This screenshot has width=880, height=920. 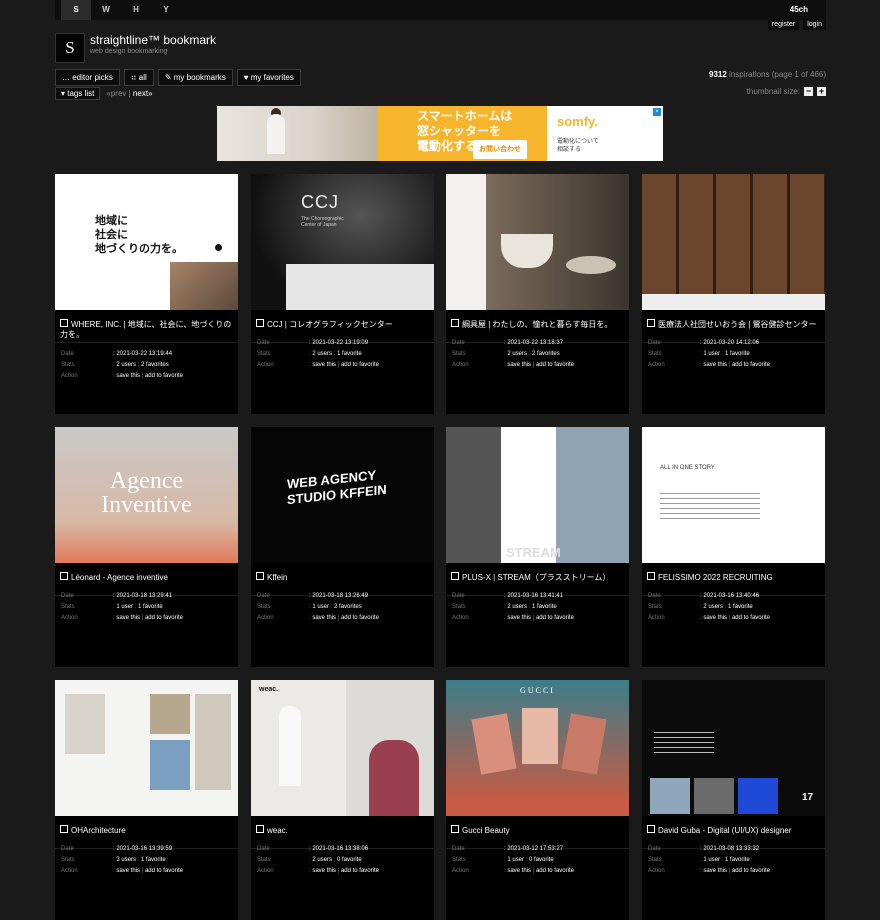 I want to click on thumbnail-larger-button: +, so click(x=821, y=91).